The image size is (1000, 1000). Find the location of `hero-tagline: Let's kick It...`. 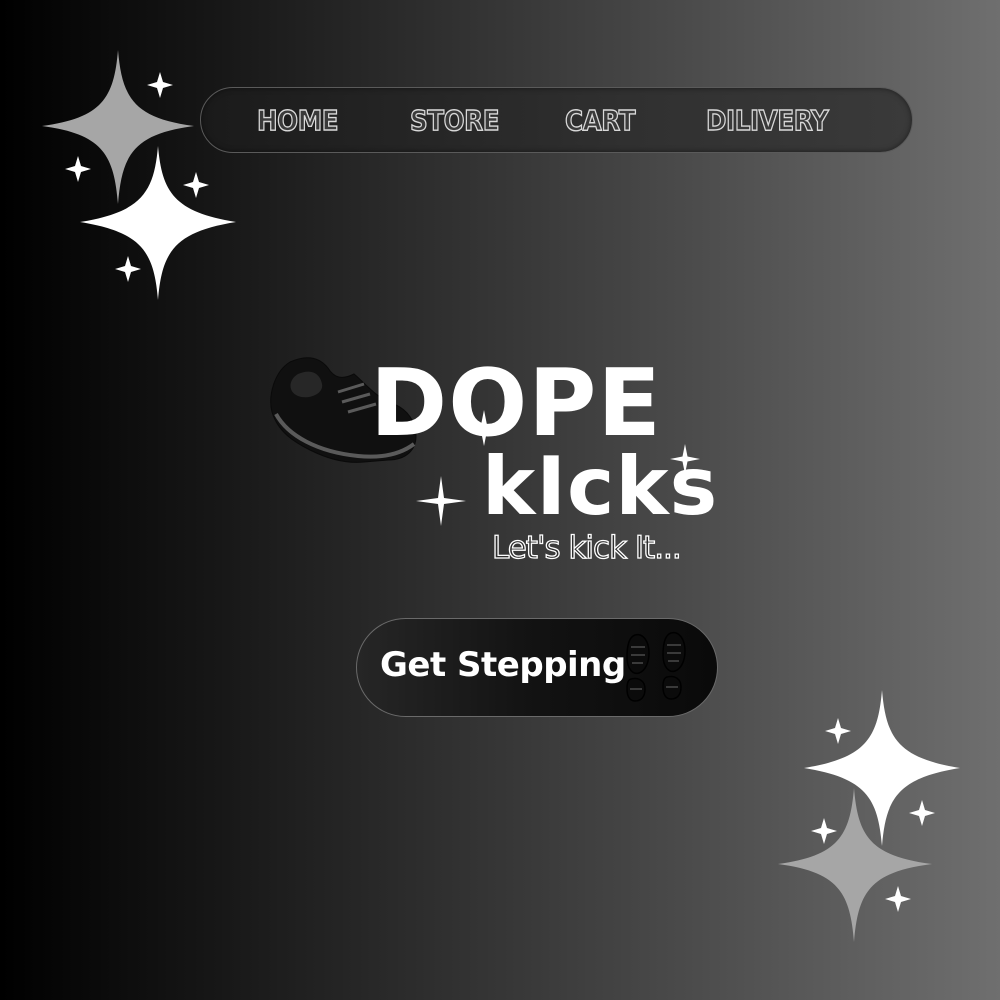

hero-tagline: Let's kick It... is located at coordinates (586, 547).